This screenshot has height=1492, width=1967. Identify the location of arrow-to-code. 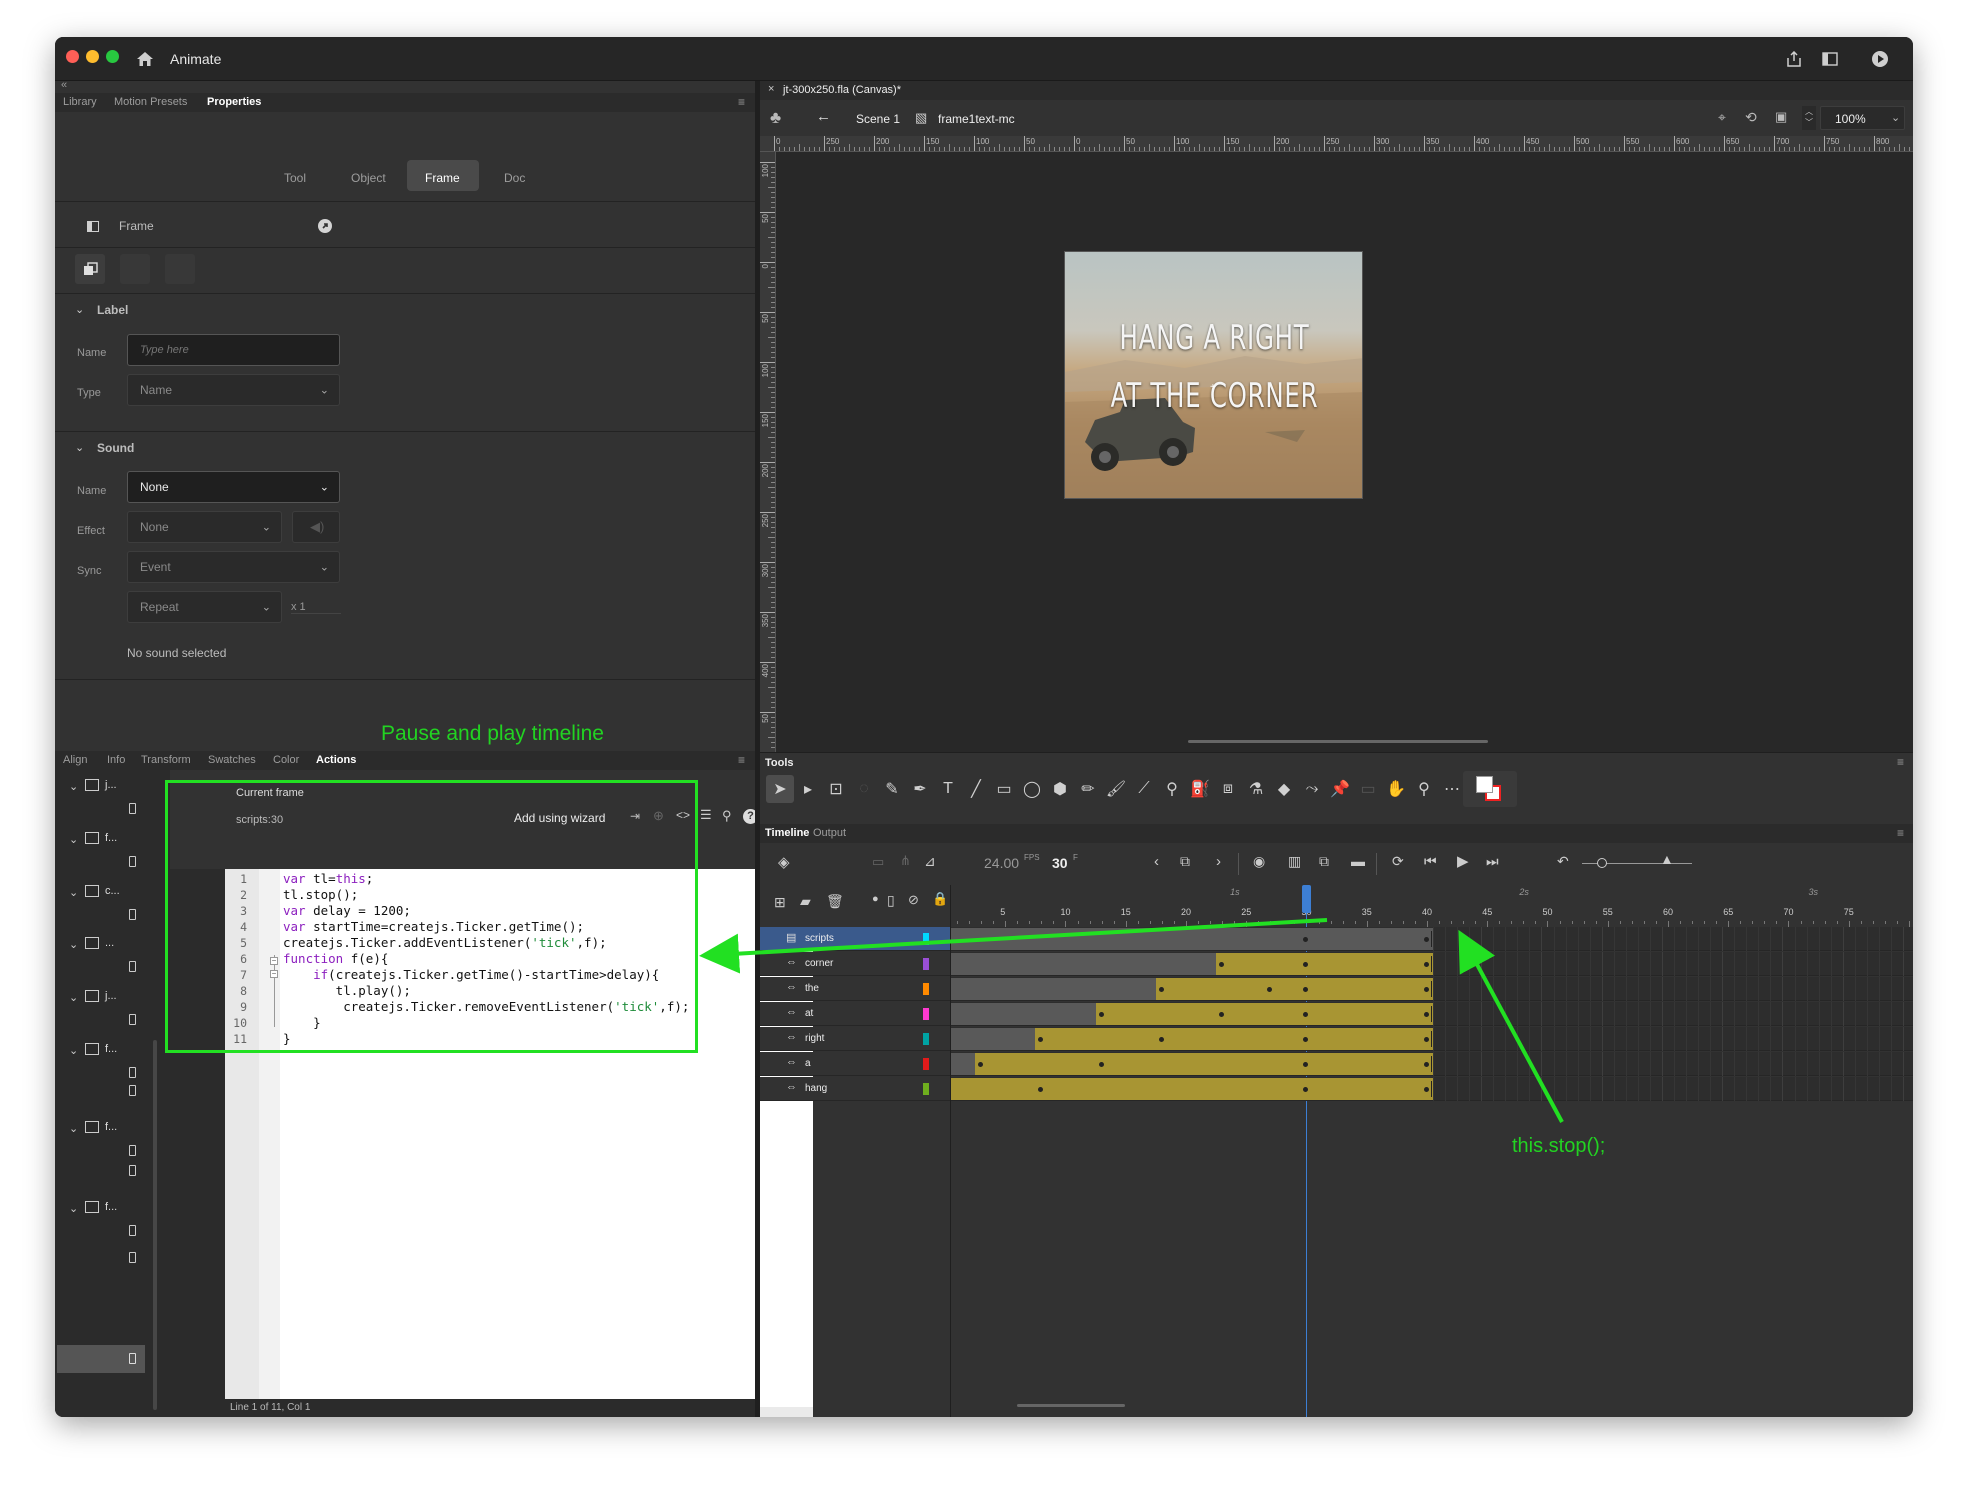
(1013, 946).